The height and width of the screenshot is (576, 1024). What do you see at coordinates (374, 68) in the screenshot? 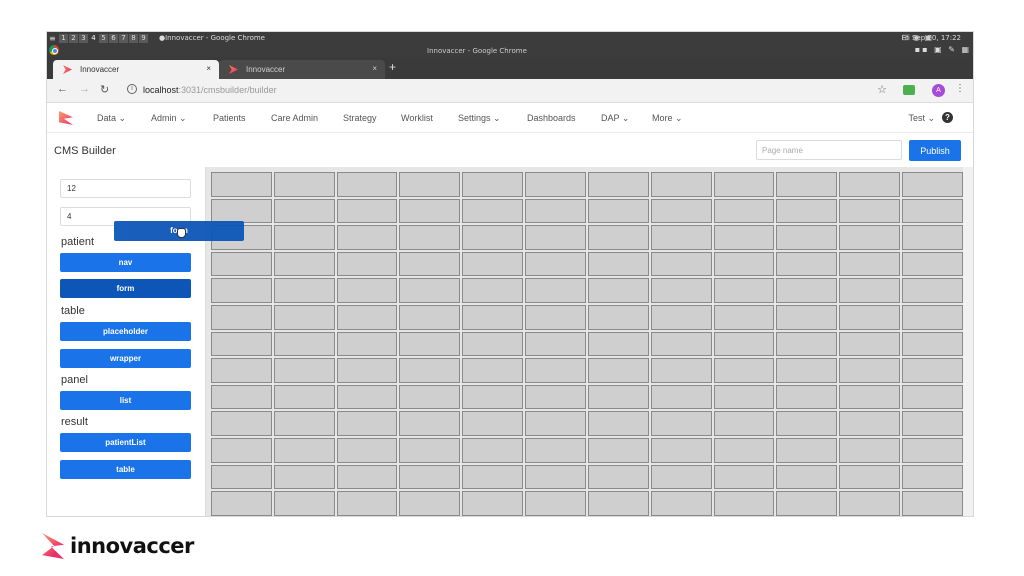
I see `tab-close-icon: ×` at bounding box center [374, 68].